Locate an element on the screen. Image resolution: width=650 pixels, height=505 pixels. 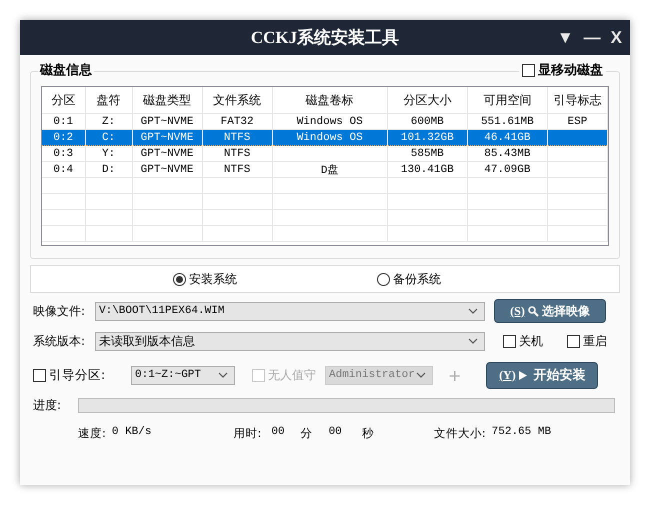
table-cell: Windows OS is located at coordinates (330, 138).